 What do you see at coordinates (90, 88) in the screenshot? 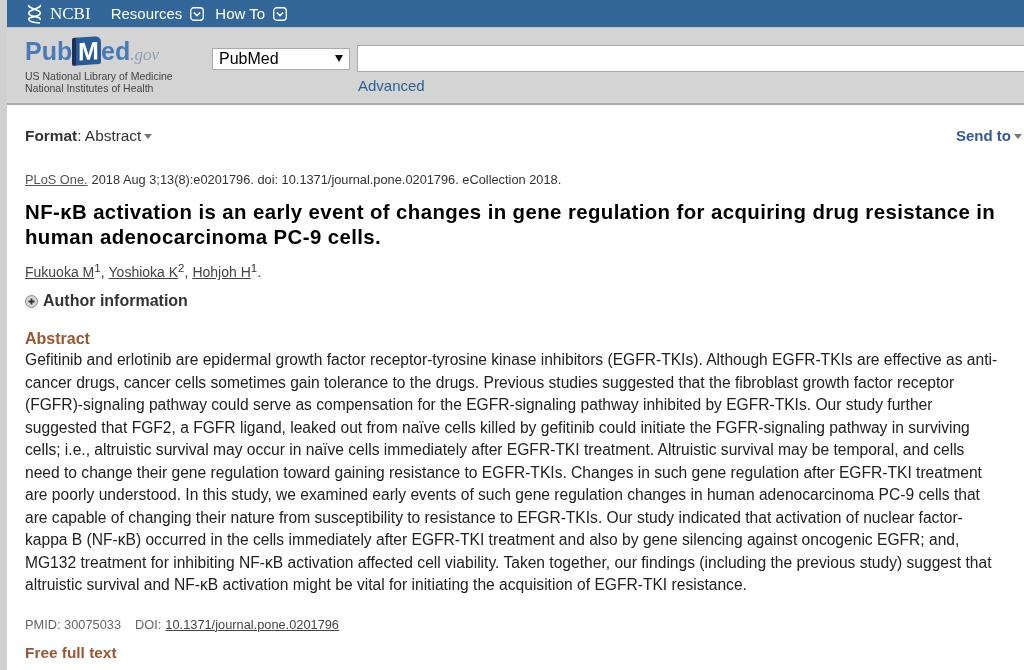
I see `agency-name: National Institutes of Health` at bounding box center [90, 88].